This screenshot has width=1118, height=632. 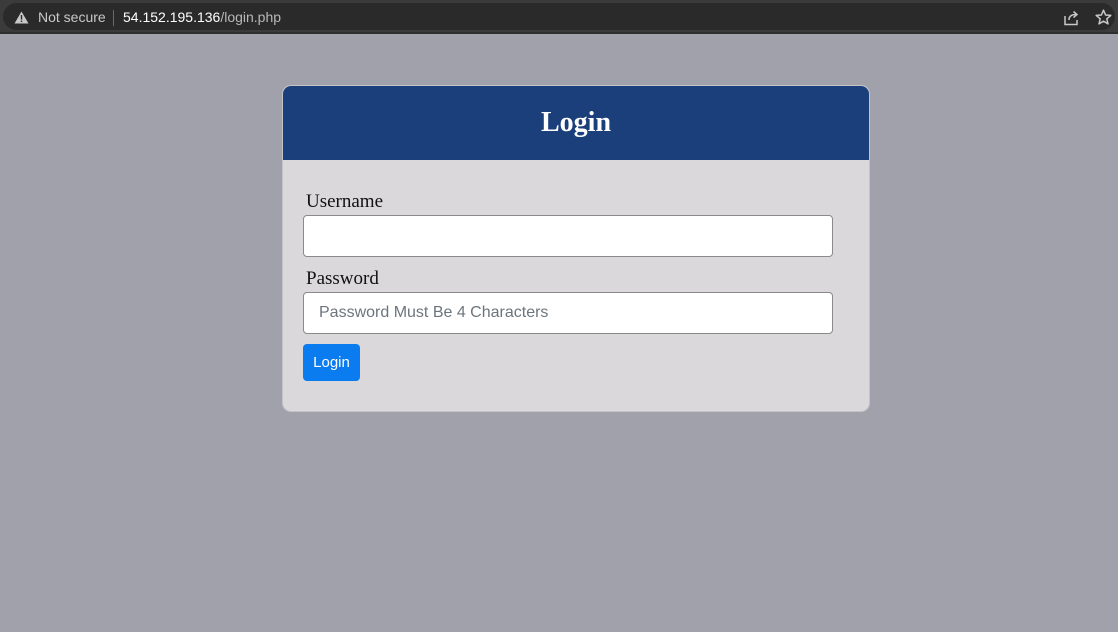 I want to click on password-label: Password, so click(x=342, y=278).